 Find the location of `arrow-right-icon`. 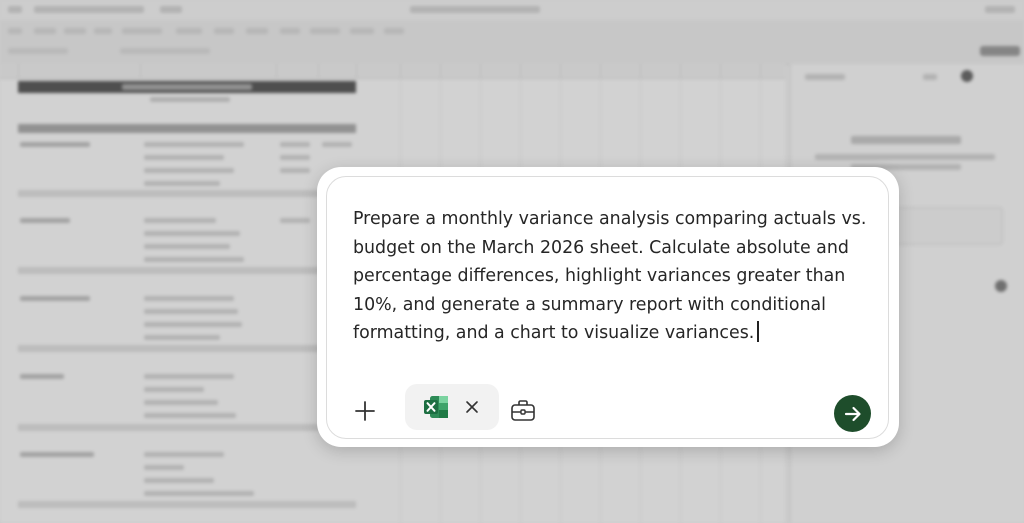

arrow-right-icon is located at coordinates (852, 413).